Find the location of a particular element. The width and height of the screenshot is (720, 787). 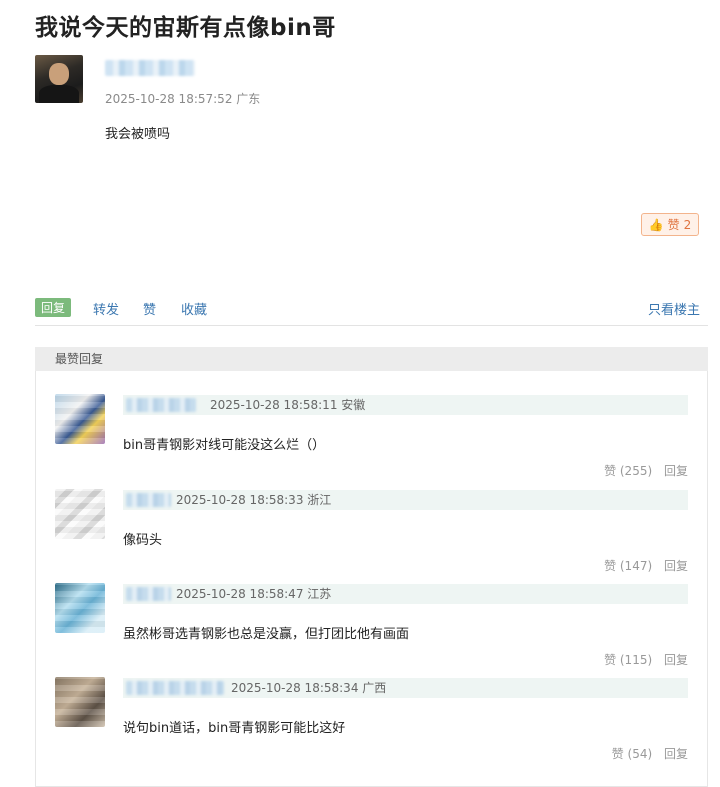

post-actions: 回复 转发 赞 收藏 只看楼主 is located at coordinates (367, 308).